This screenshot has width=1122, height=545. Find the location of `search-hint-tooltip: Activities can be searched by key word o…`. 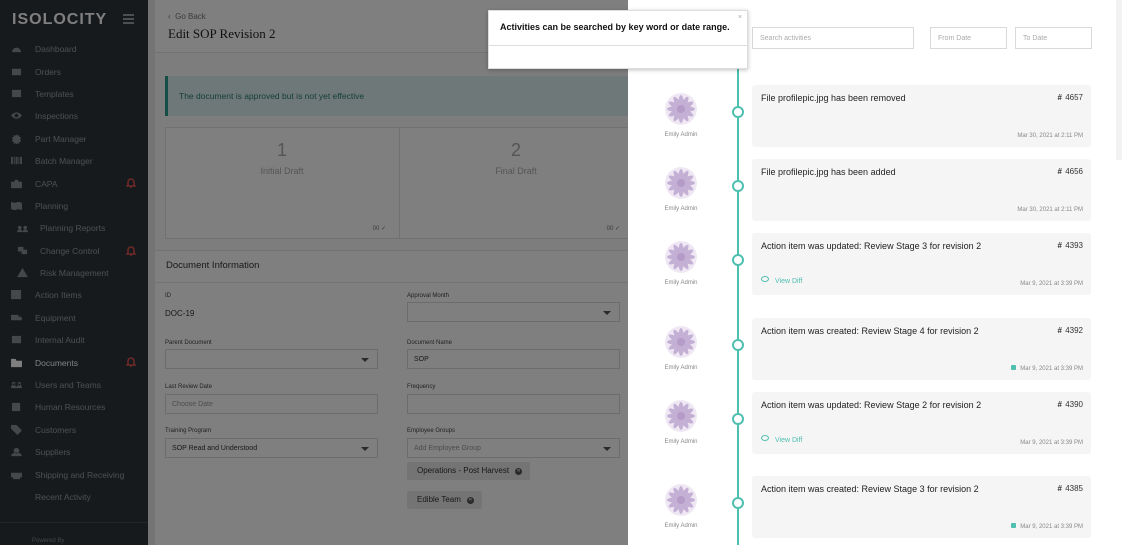

search-hint-tooltip: Activities can be searched by key word o… is located at coordinates (618, 39).